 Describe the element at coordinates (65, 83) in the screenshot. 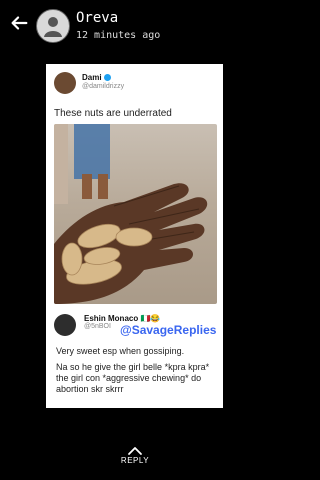

I see `tweet-avatar` at that location.